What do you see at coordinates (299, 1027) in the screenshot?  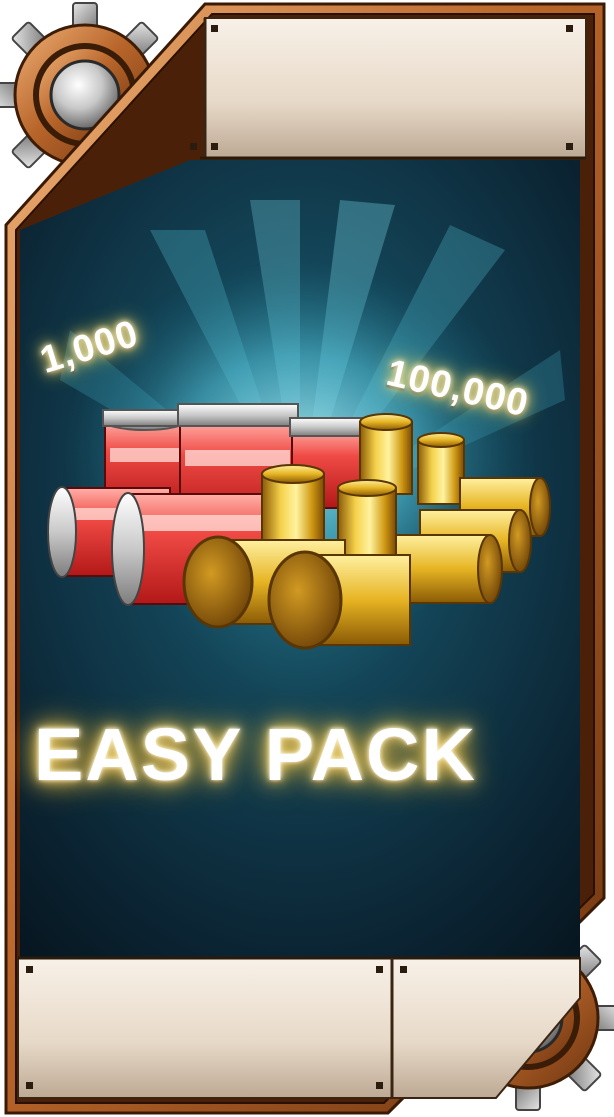 I see `bottom-plate` at bounding box center [299, 1027].